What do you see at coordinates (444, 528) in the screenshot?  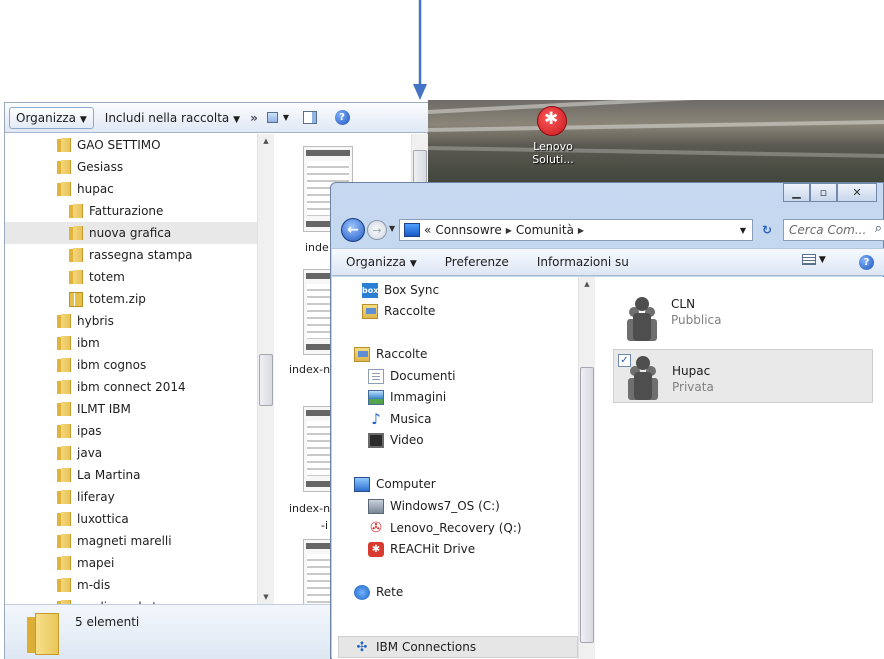 I see `nav-item-drive-q: ✇ Lenovo_Recovery (Q:)` at bounding box center [444, 528].